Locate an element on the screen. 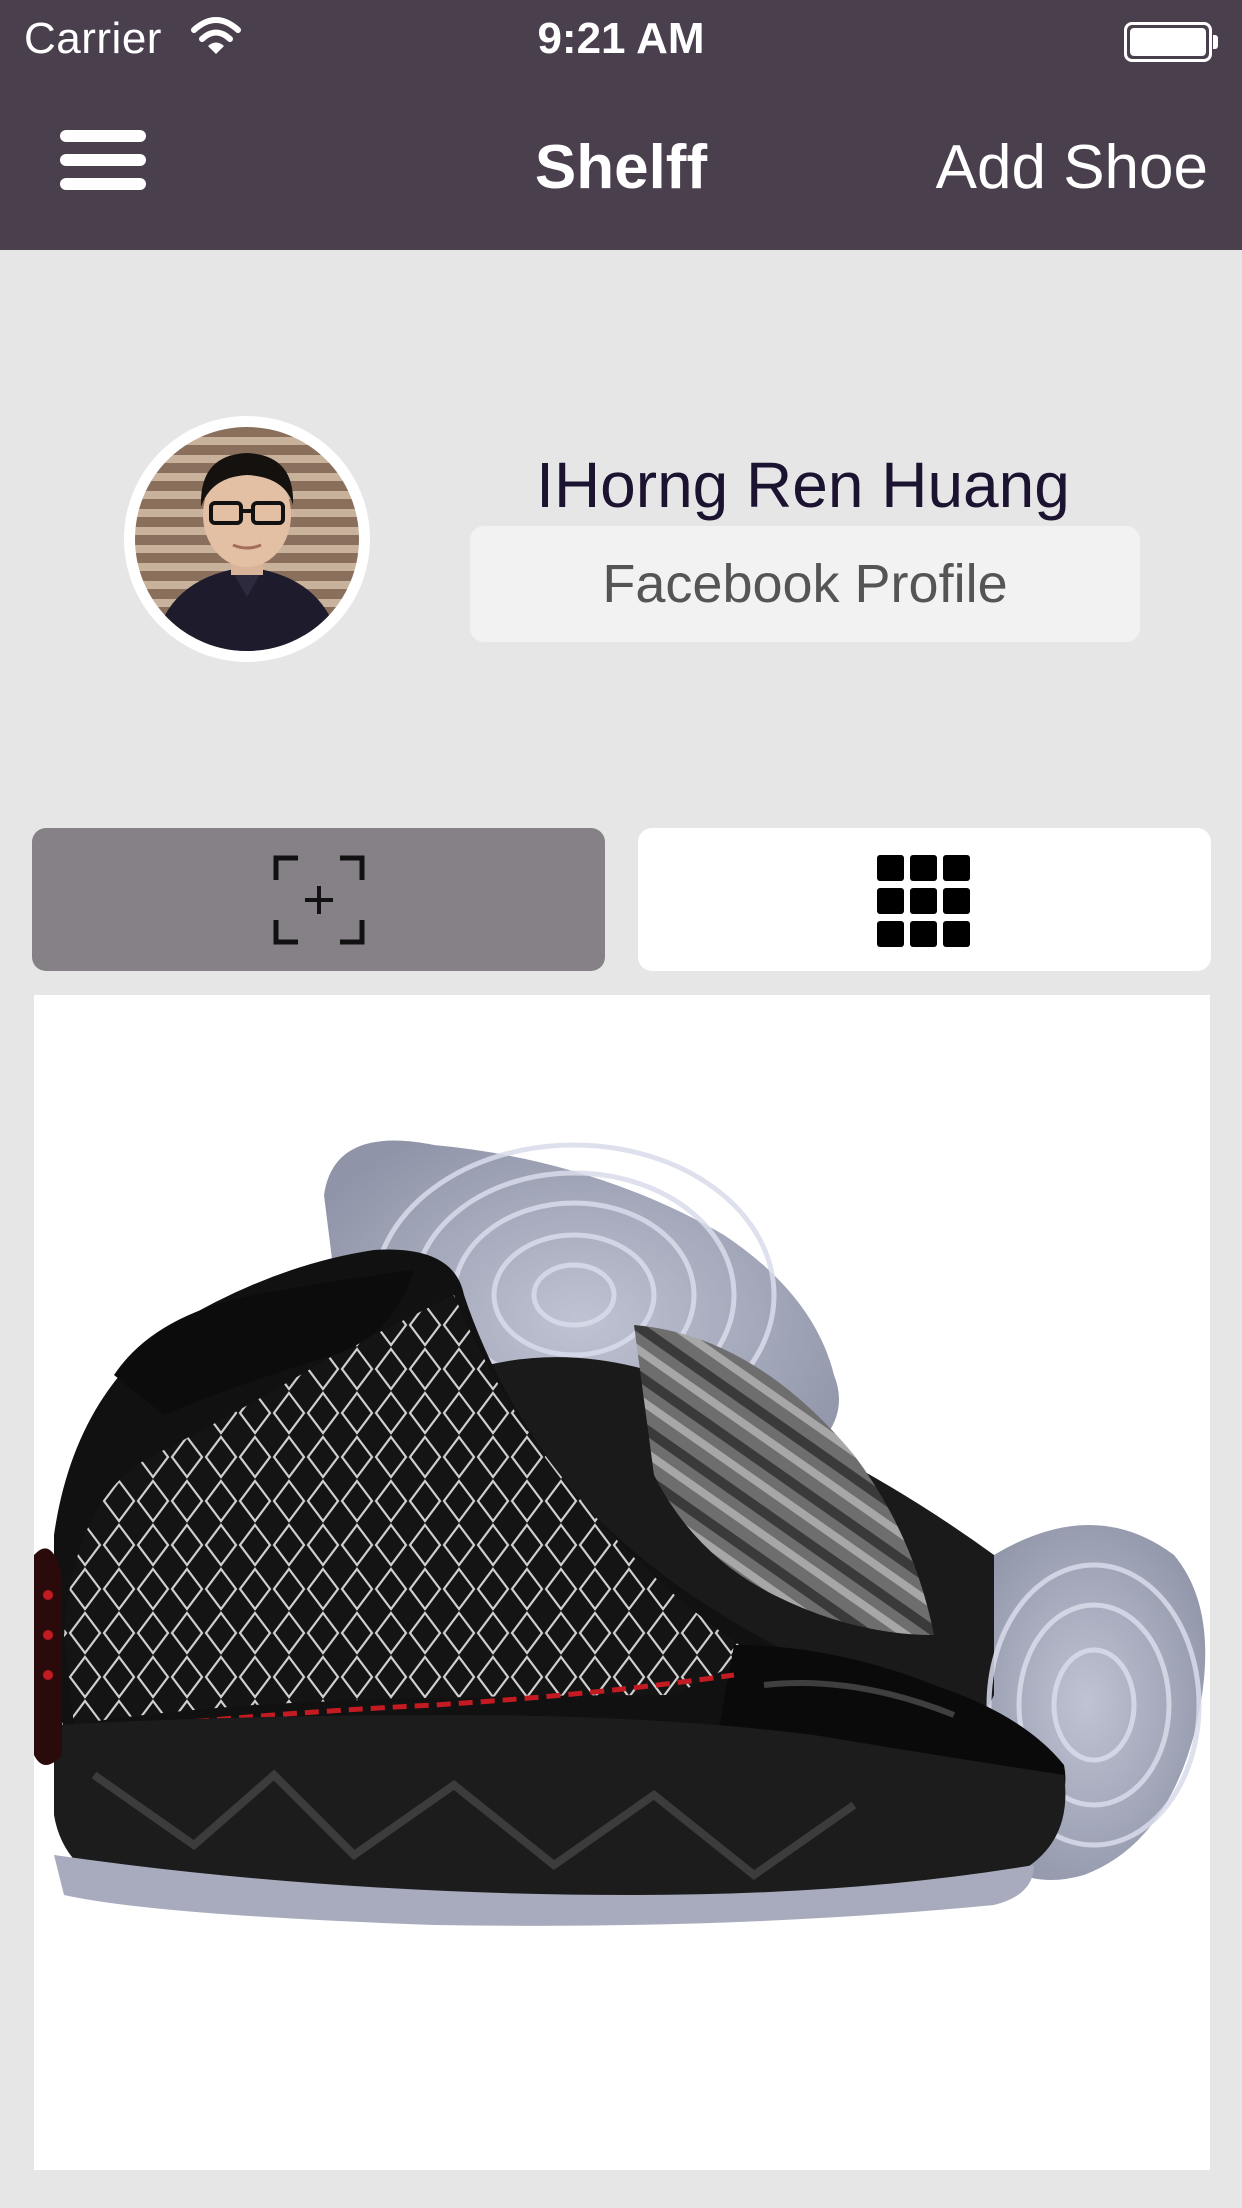 This screenshot has height=2208, width=1242. segment-scan is located at coordinates (318, 899).